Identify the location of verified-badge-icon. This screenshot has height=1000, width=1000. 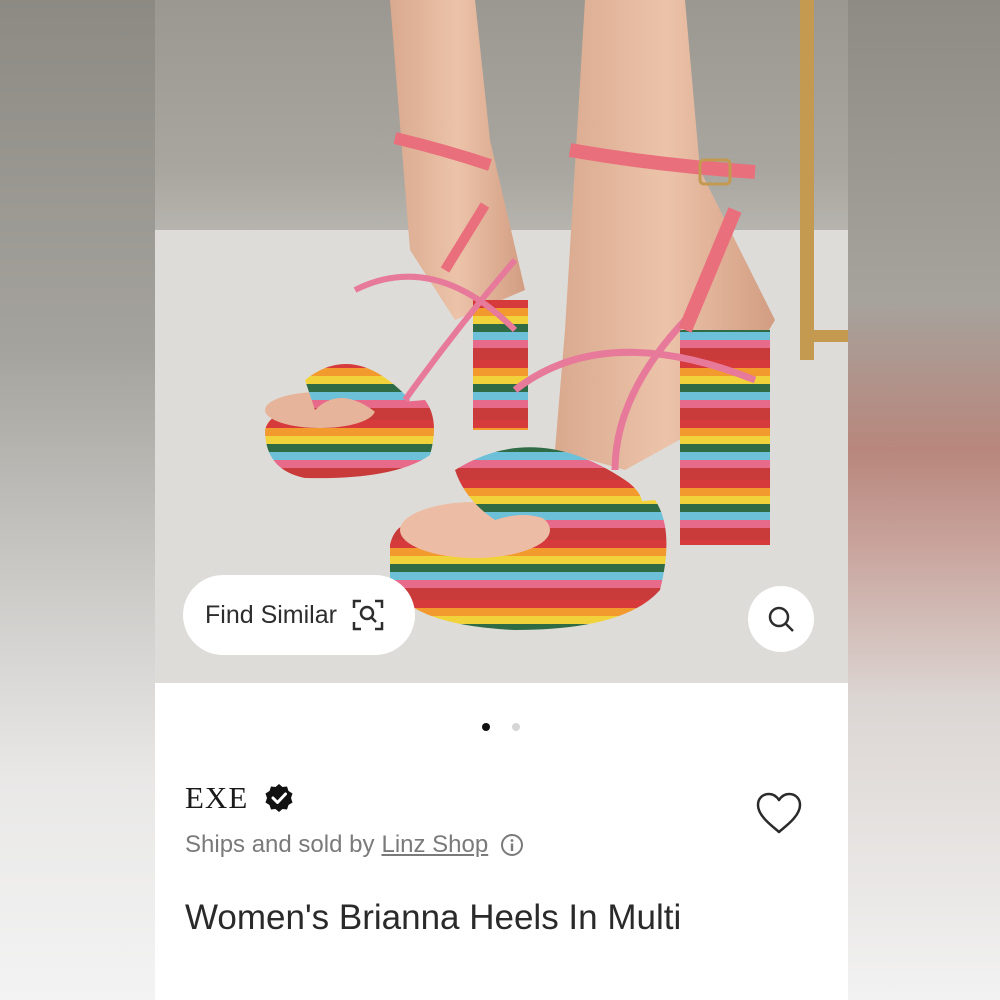
(279, 798).